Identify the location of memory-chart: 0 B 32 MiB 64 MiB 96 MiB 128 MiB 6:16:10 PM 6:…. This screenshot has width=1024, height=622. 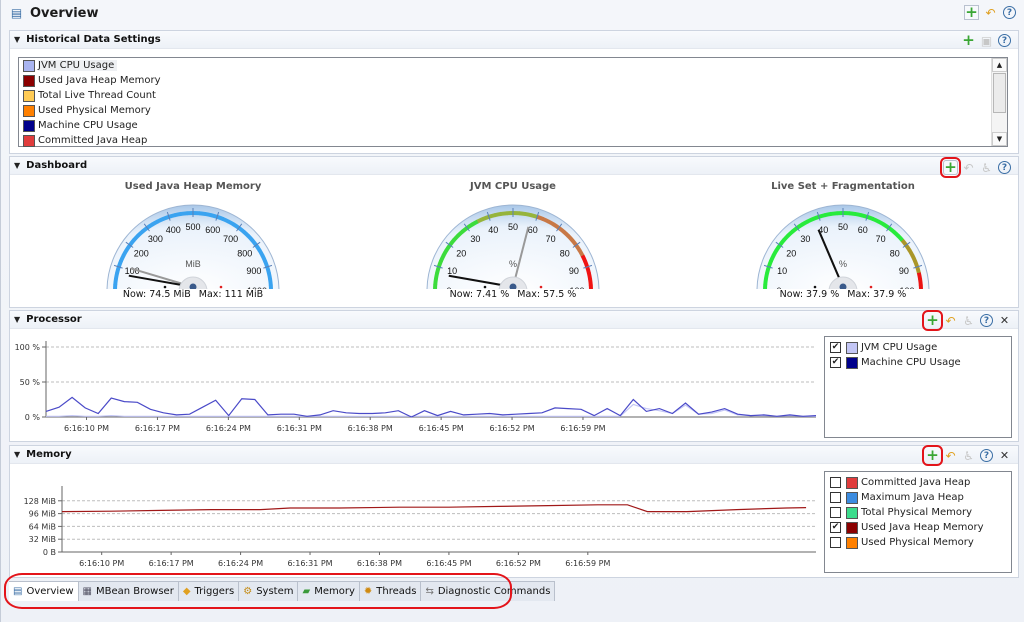
(414, 522).